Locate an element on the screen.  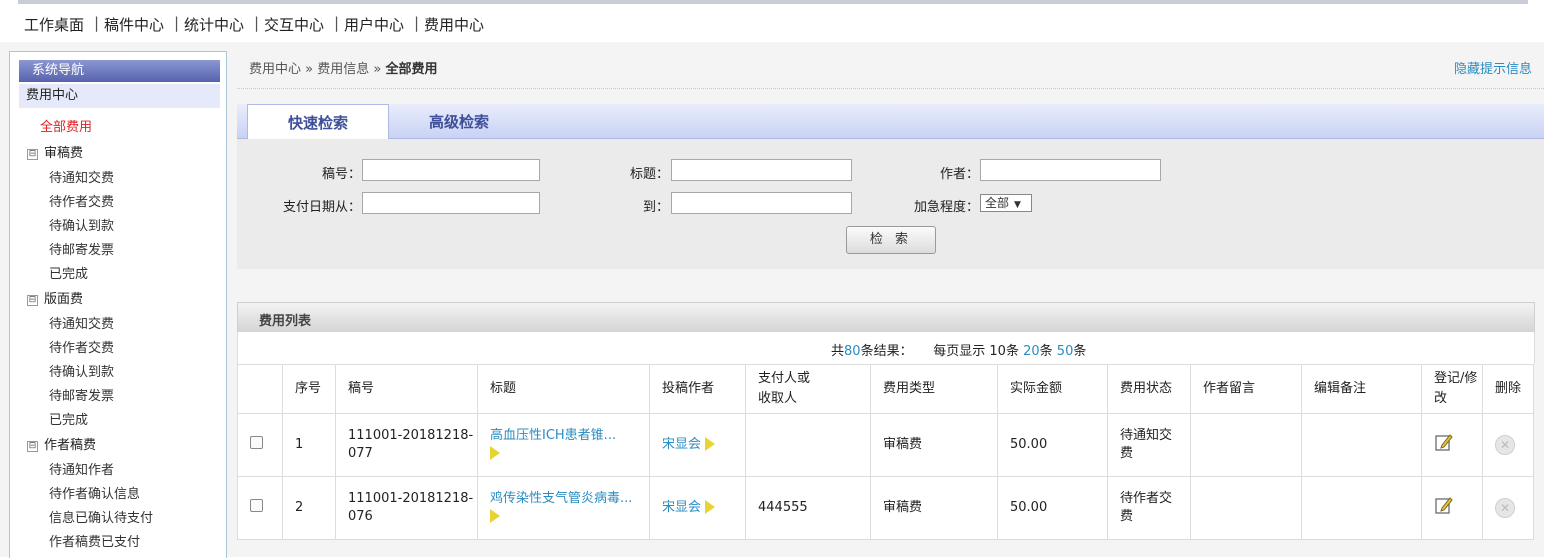
status-line: 待通知交 is located at coordinates (1146, 435).